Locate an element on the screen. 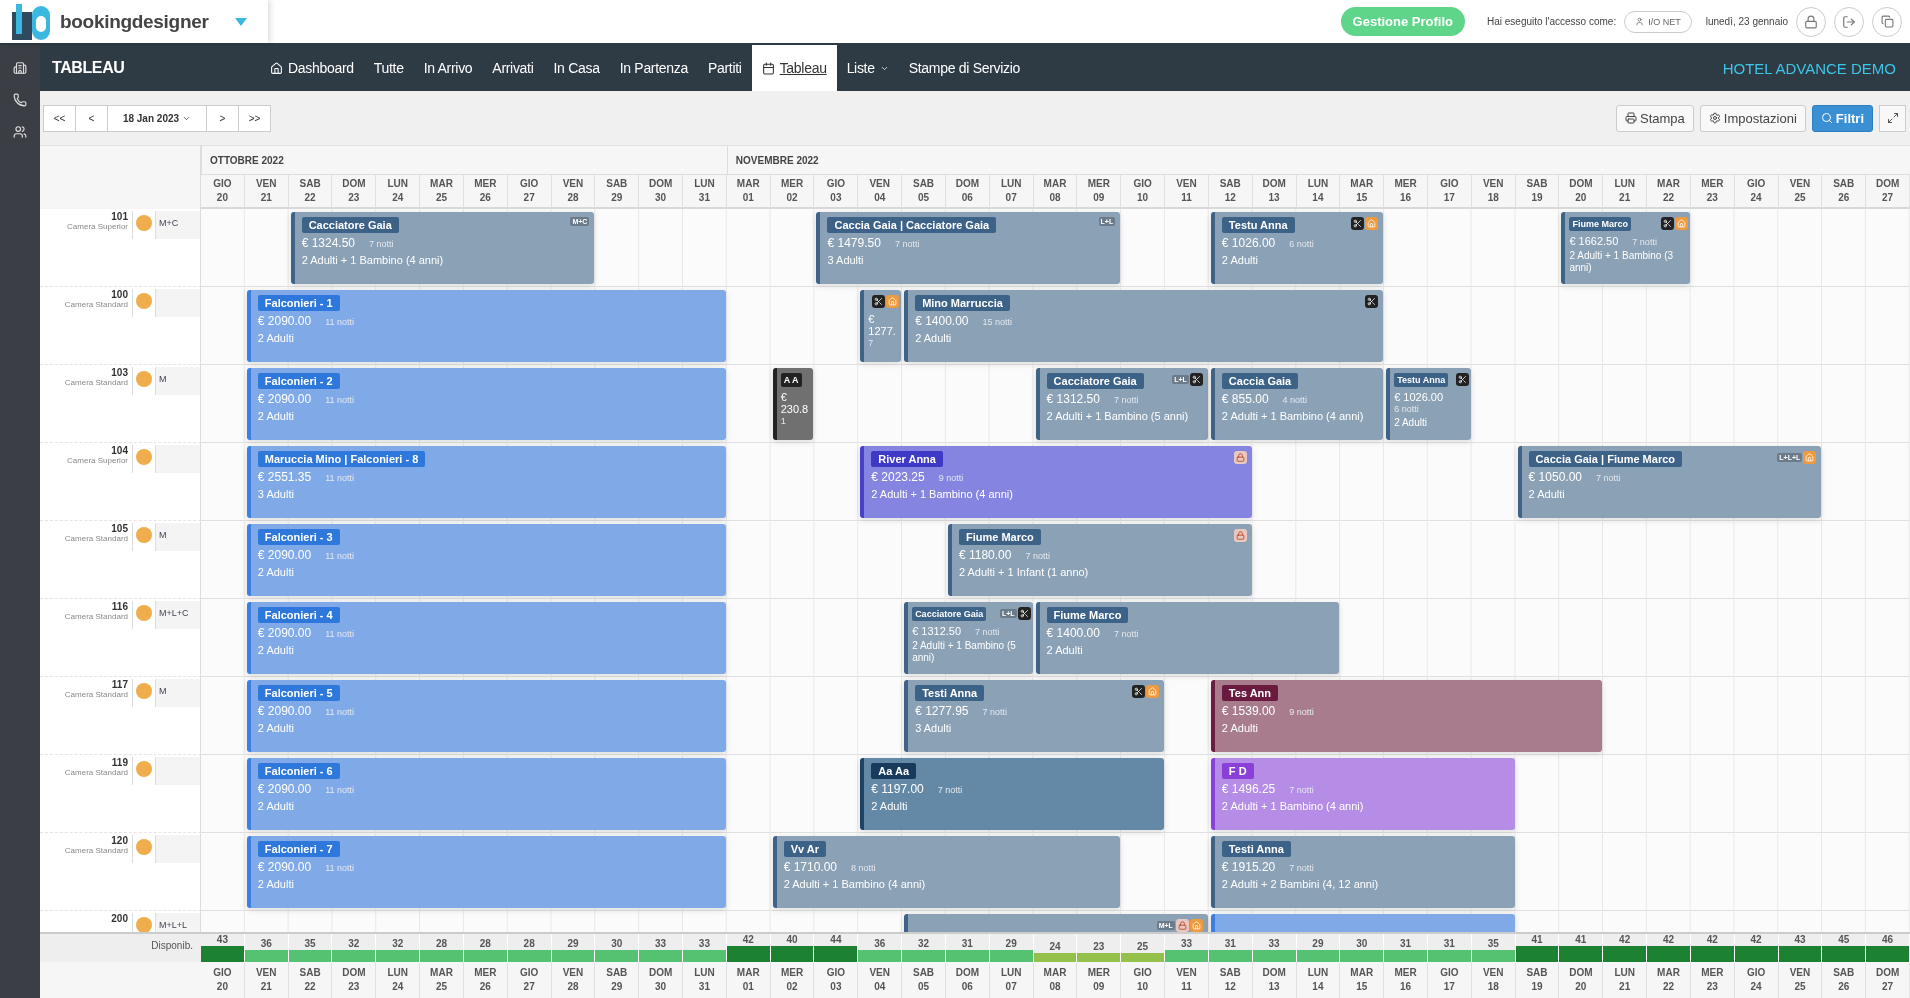  booking-card: Testi Anna € 1915.20 7 notti 2 Adulti + 2 Bambini (4, 12 anni) is located at coordinates (1362, 872).